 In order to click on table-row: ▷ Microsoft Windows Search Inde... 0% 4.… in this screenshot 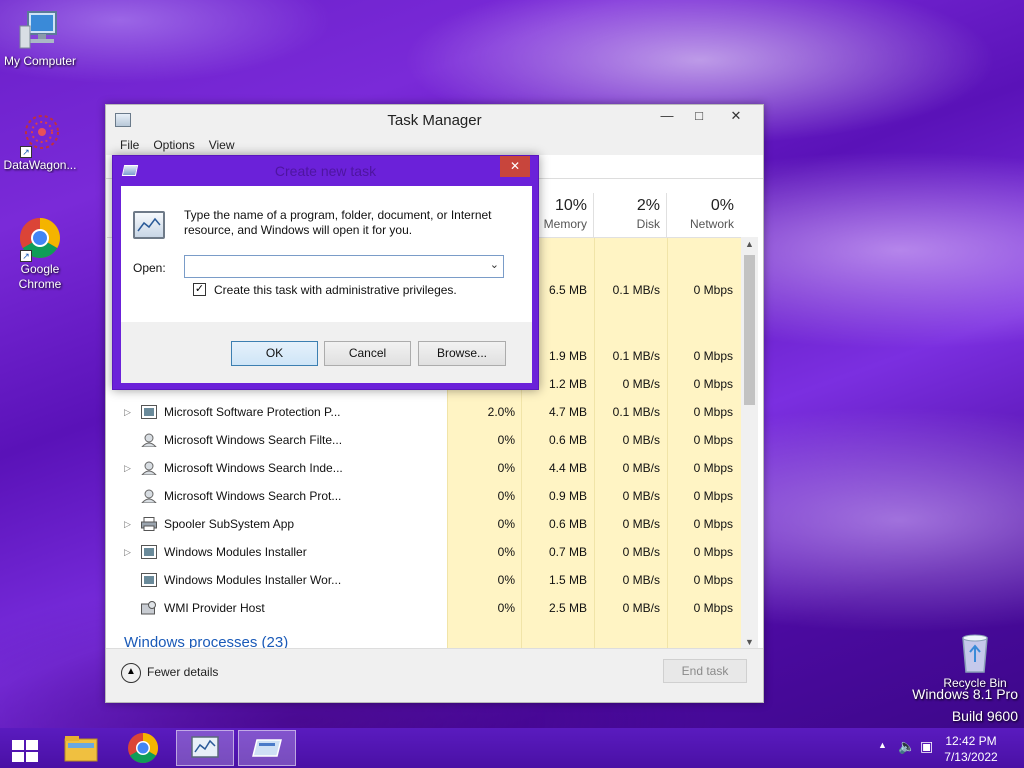, I will do `click(424, 468)`.